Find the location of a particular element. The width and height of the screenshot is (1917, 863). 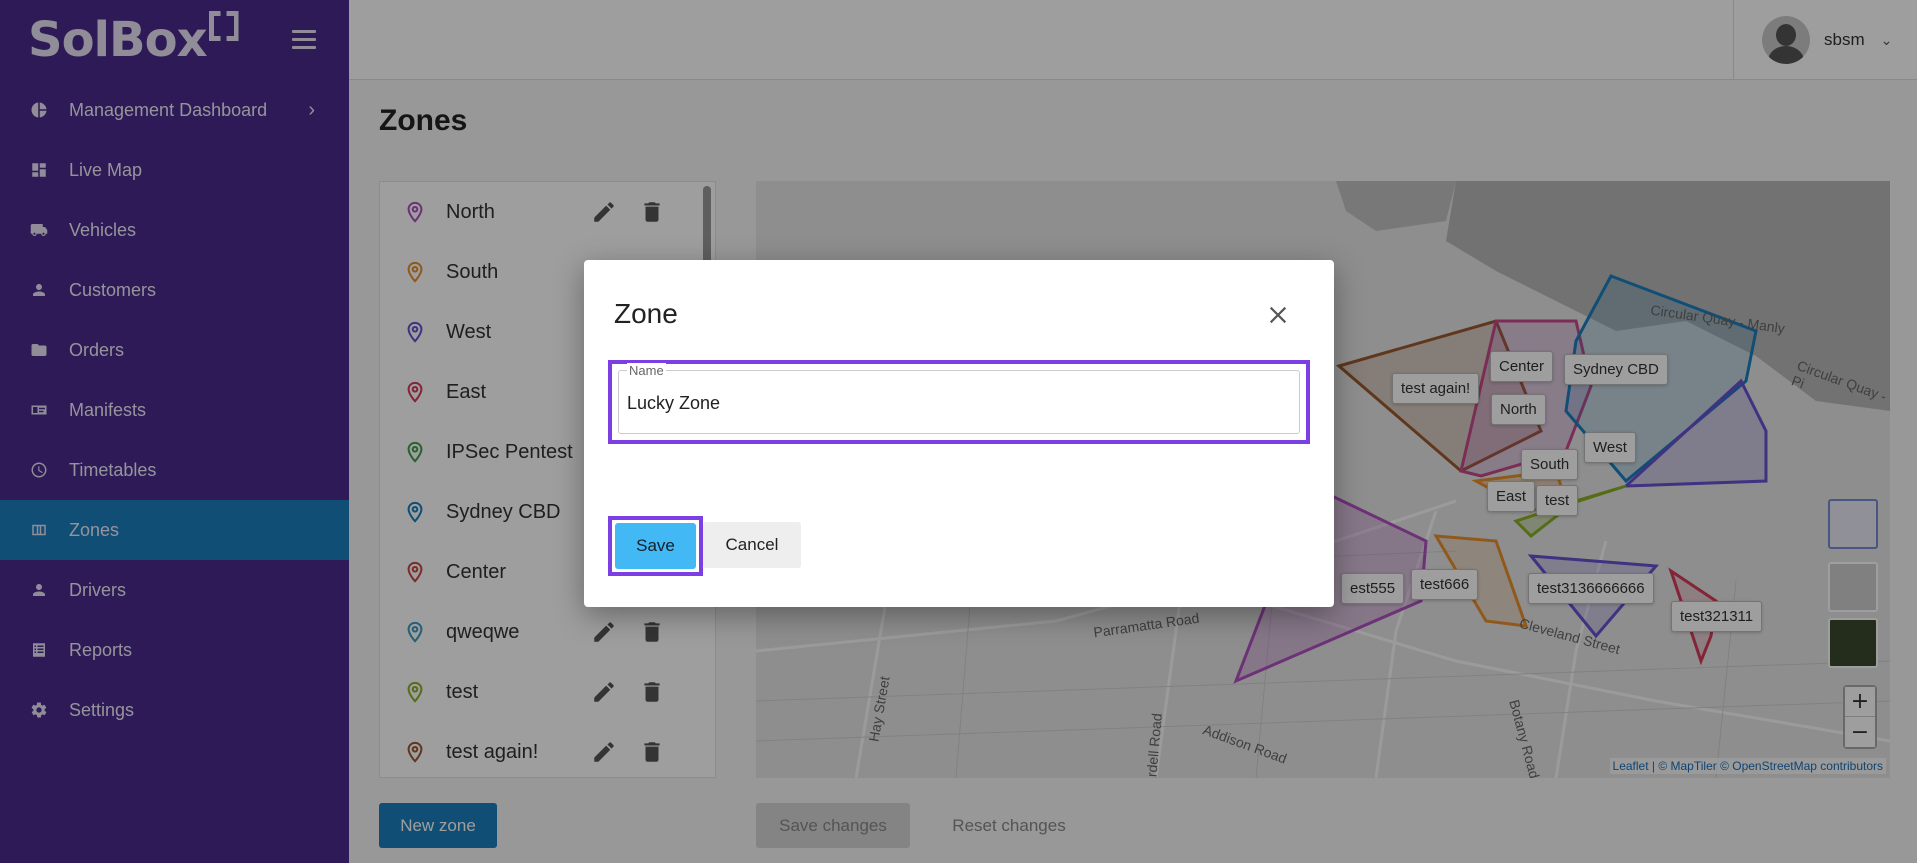

name-field-label: Name is located at coordinates (646, 370).